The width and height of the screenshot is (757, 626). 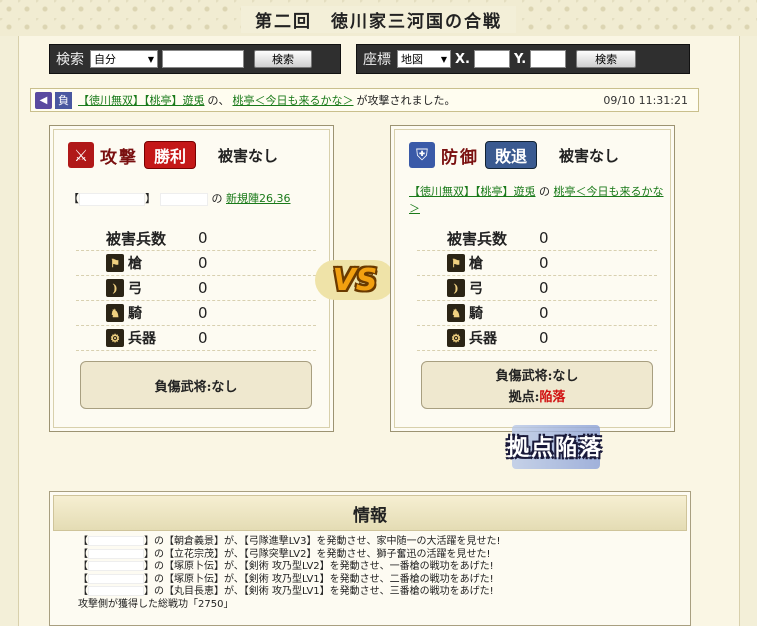 What do you see at coordinates (536, 200) in the screenshot?
I see `defender-info: 【徳川無双】【桃亭】遊兎 の 桃亭＜今日も来るかな＞` at bounding box center [536, 200].